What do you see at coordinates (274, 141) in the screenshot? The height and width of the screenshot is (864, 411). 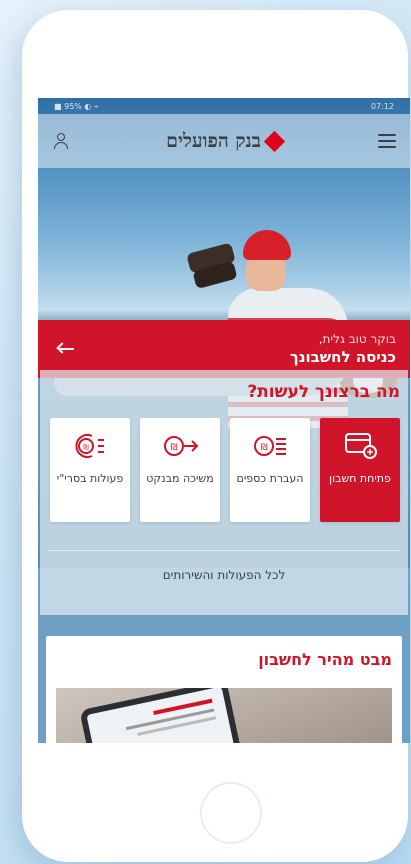 I see `logo-diamond-icon` at bounding box center [274, 141].